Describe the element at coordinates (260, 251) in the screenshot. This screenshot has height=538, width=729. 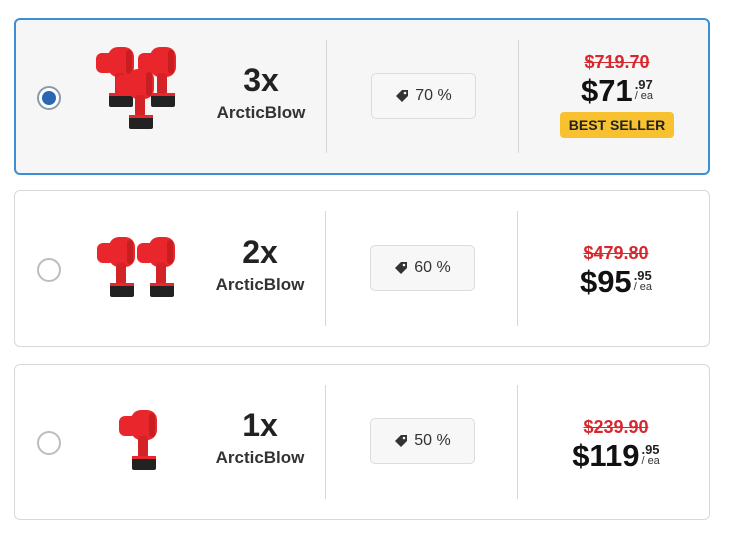
I see `quantity-label: 2x` at that location.